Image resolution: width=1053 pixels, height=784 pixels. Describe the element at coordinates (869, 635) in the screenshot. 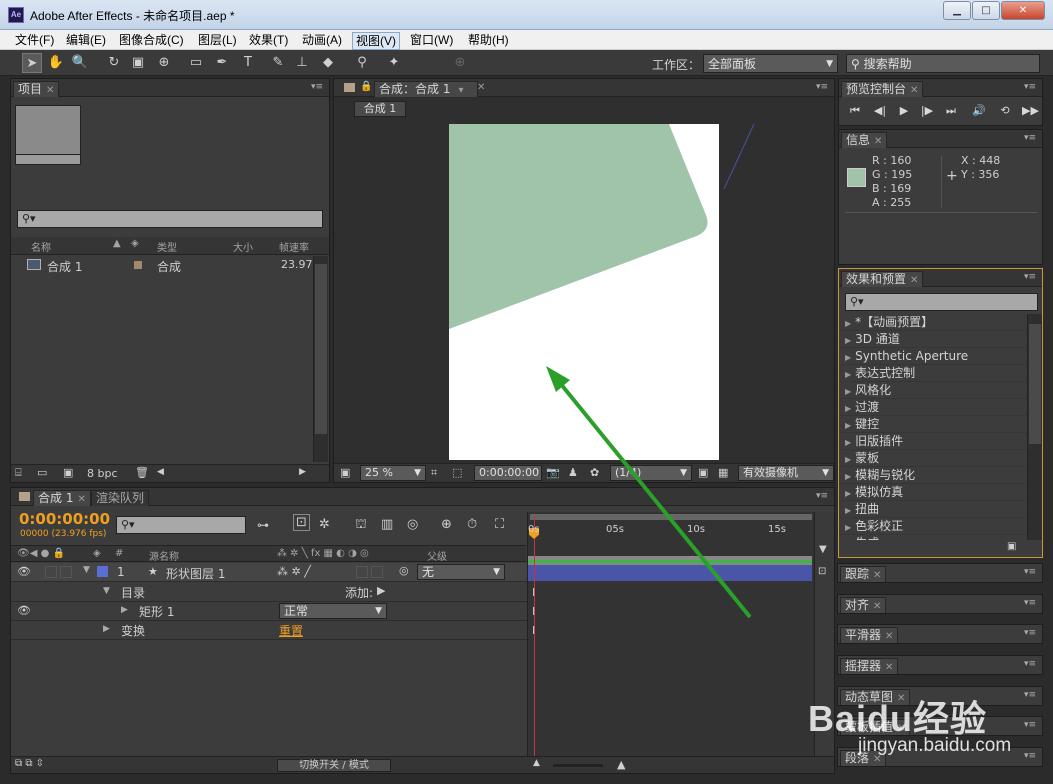

I see `docked-panel-tab: 平滑器 ✕` at that location.